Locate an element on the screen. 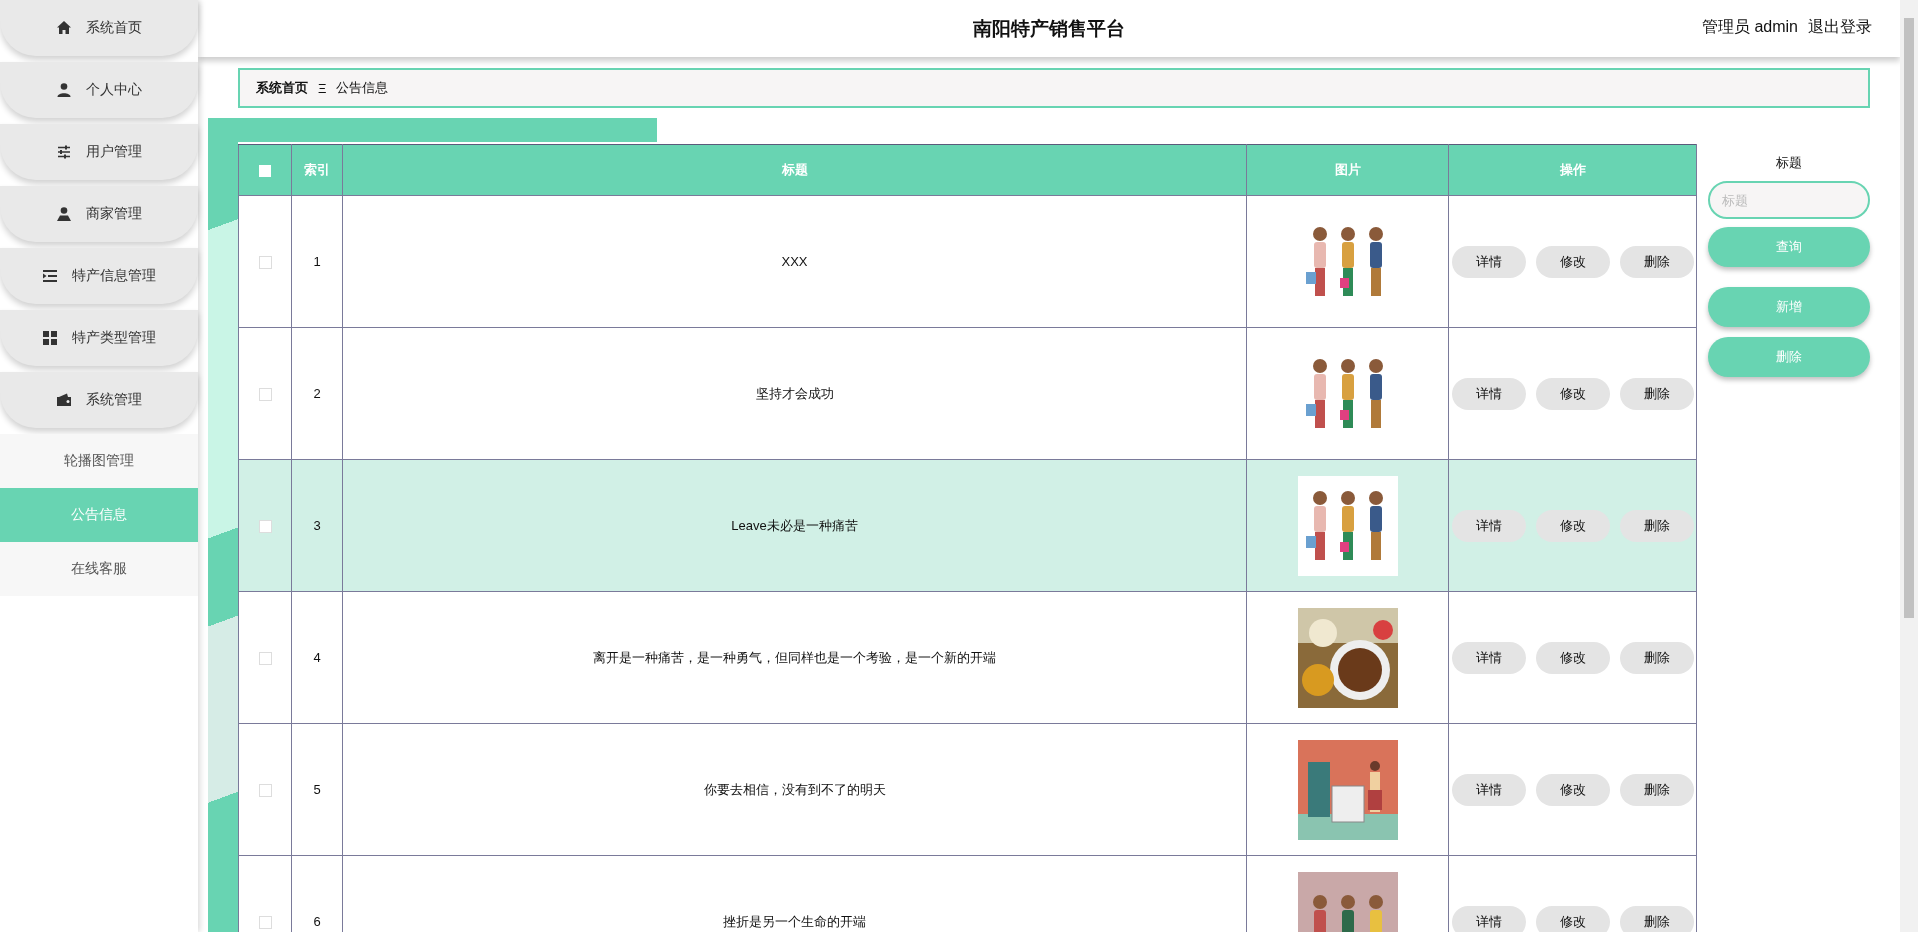 Image resolution: width=1918 pixels, height=932 pixels. sidebar-item: 特产类型管理 is located at coordinates (99, 338).